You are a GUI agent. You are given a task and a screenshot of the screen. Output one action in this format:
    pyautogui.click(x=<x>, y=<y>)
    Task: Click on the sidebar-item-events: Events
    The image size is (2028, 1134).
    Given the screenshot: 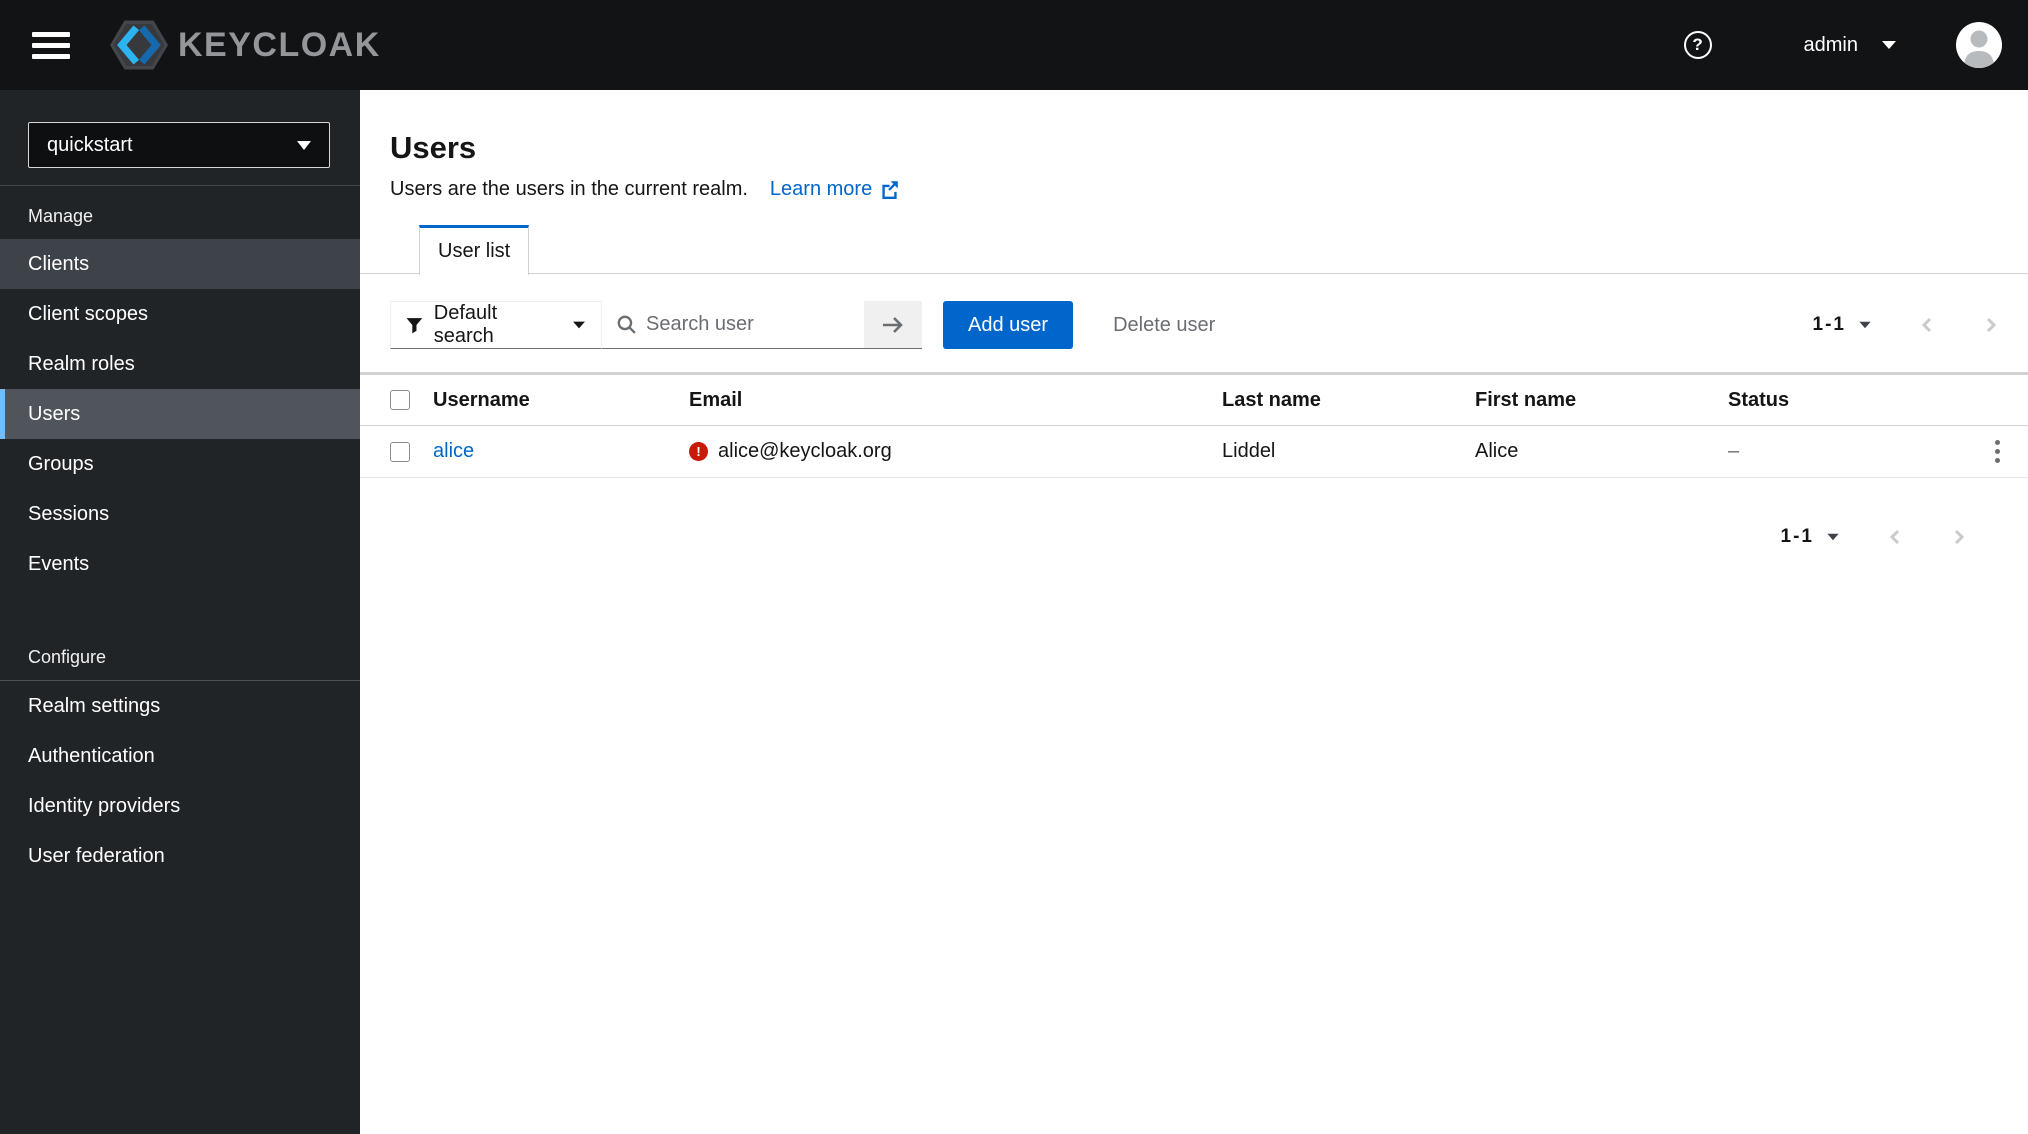 What is the action you would take?
    pyautogui.click(x=180, y=564)
    